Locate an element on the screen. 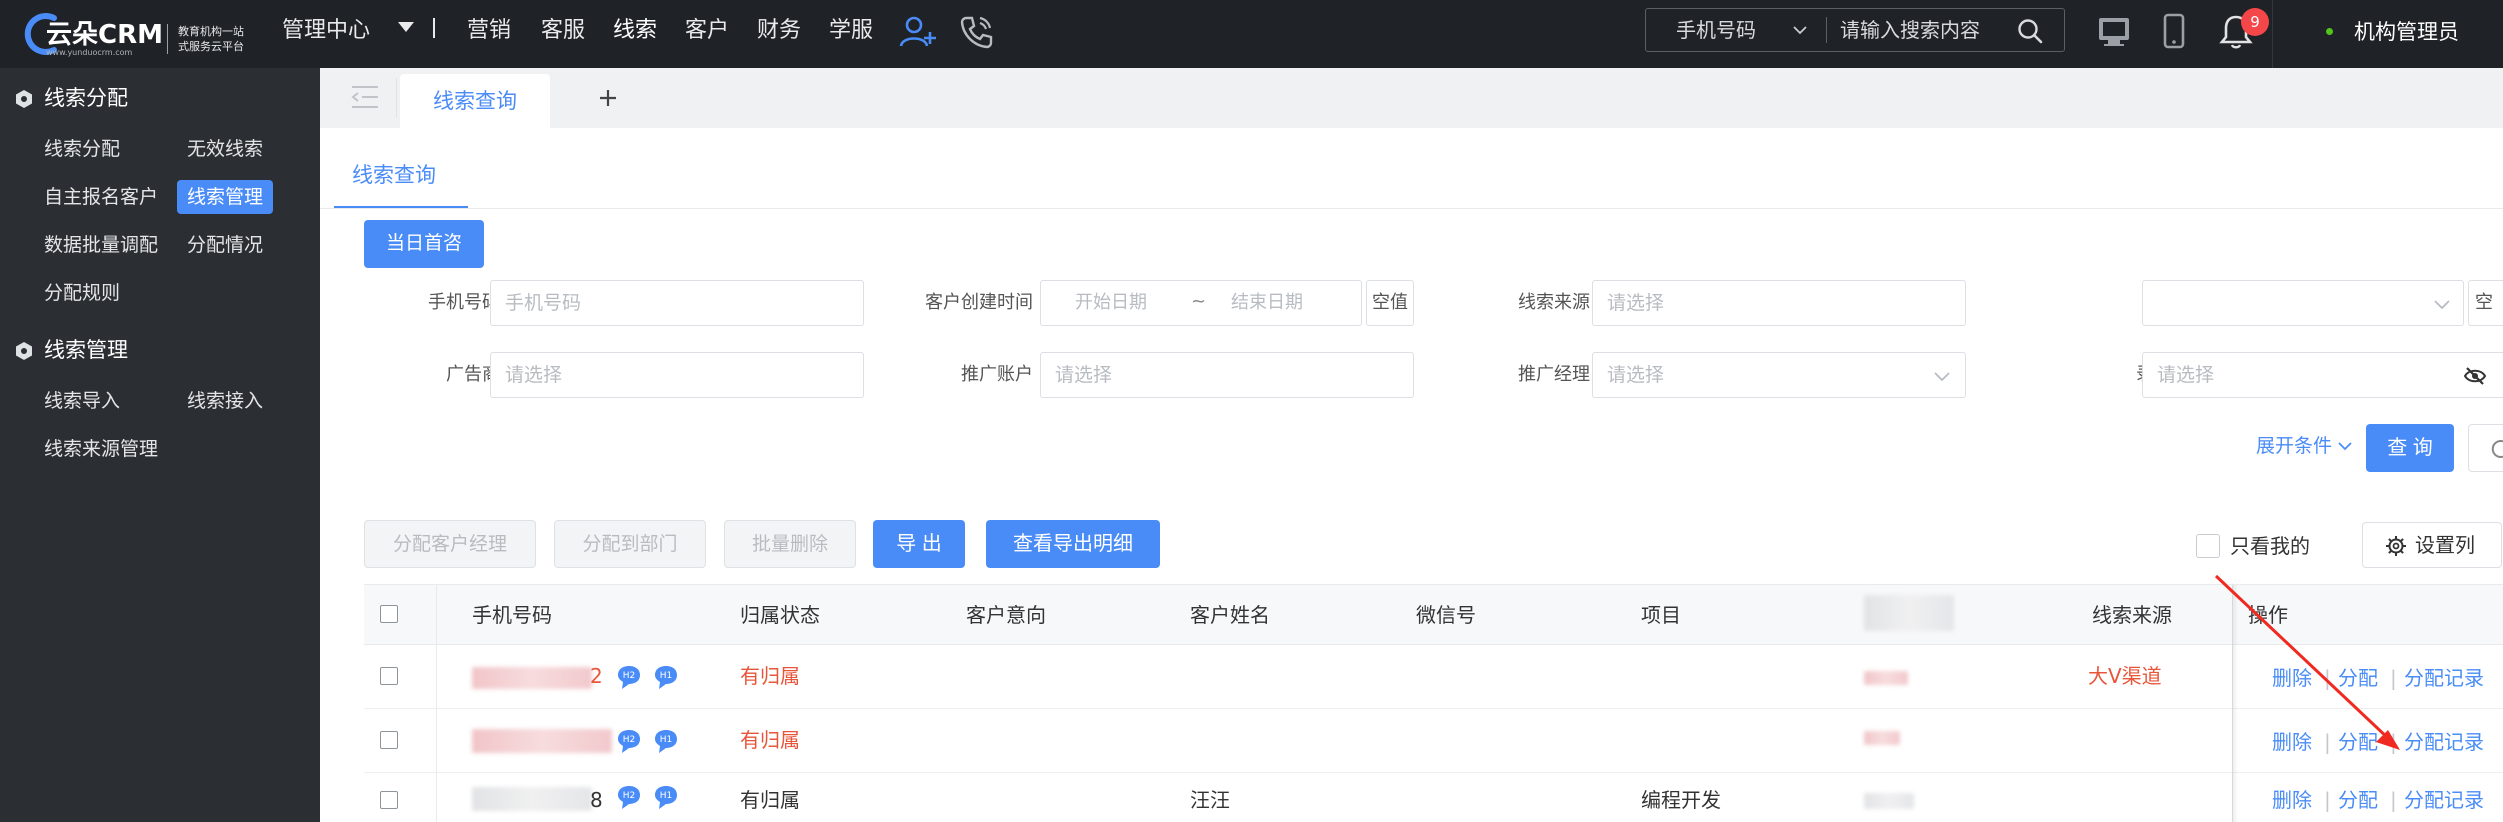 The image size is (2503, 822). advertiser-select is located at coordinates (677, 375).